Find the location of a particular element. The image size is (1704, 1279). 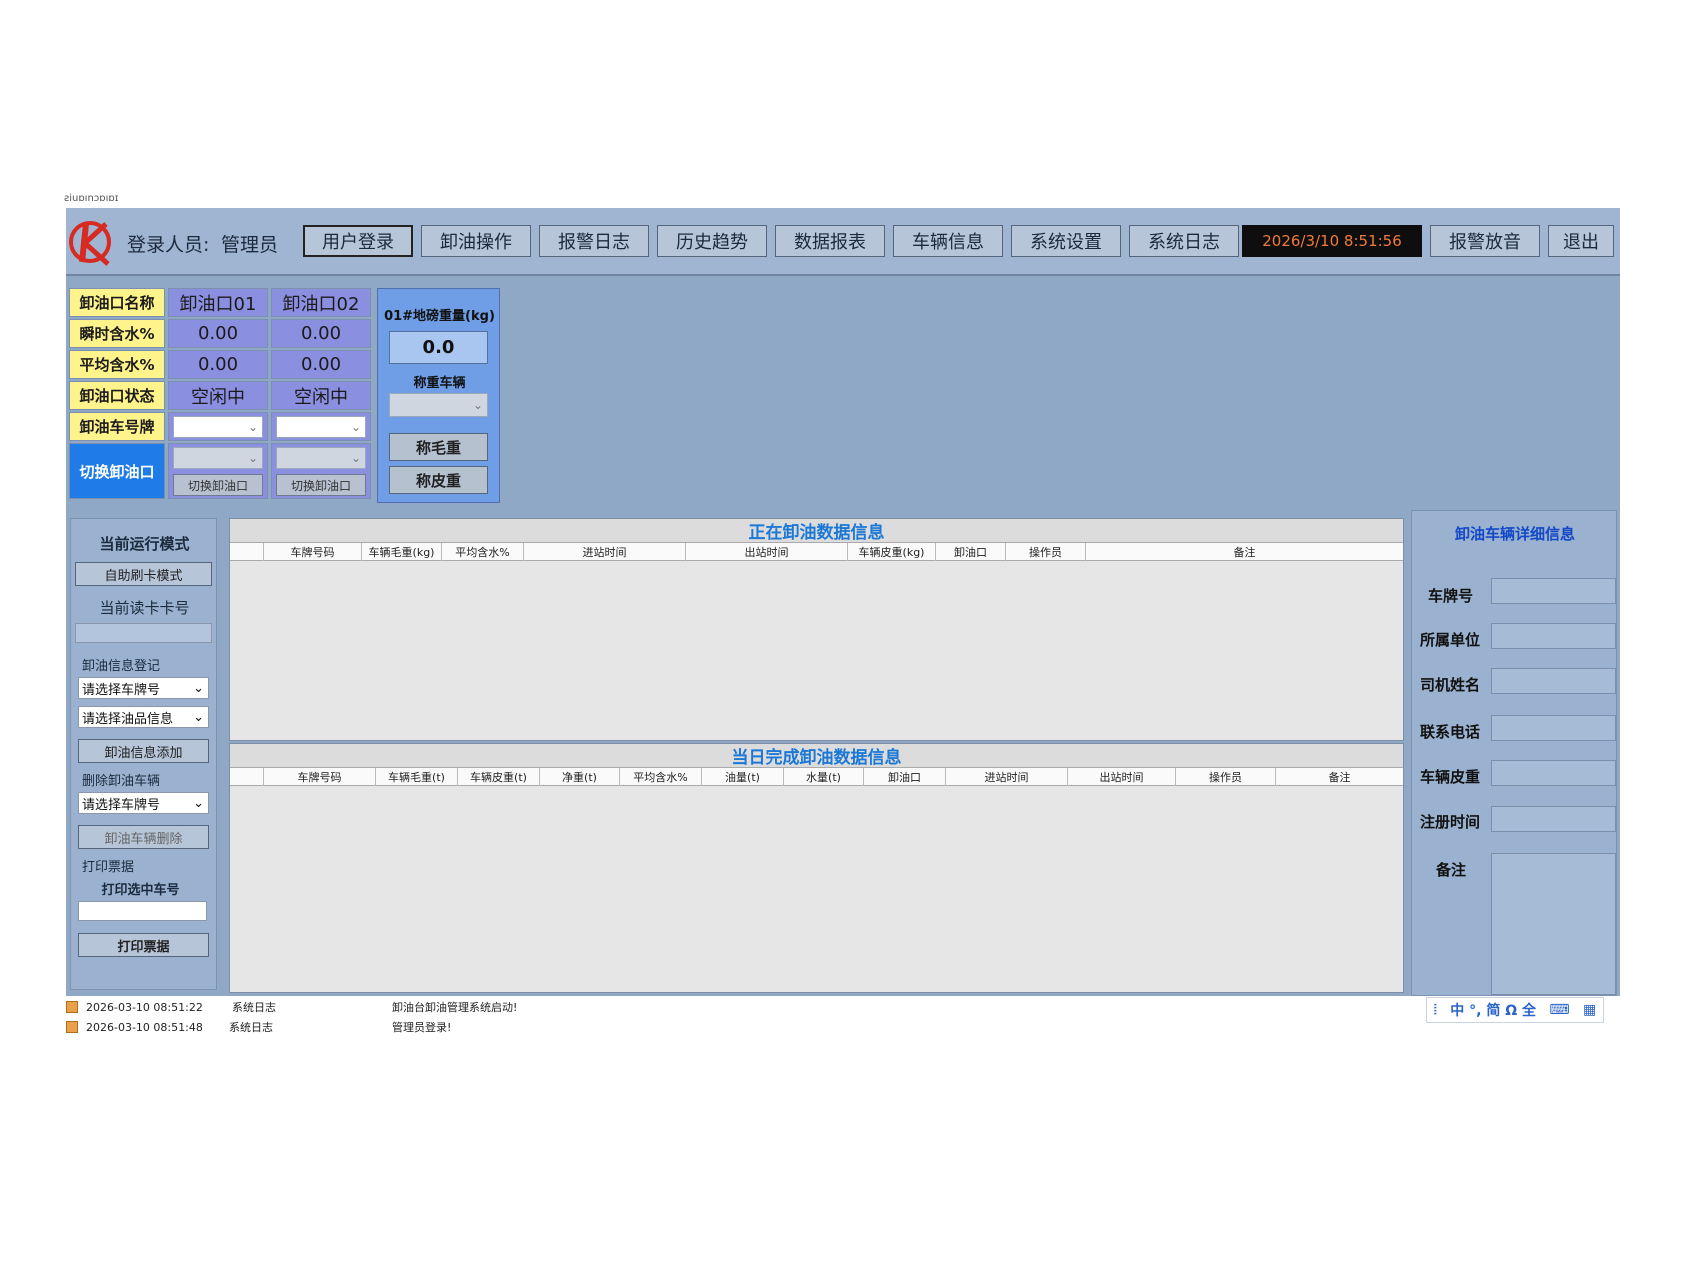

exit-button: 退出 is located at coordinates (1581, 241).